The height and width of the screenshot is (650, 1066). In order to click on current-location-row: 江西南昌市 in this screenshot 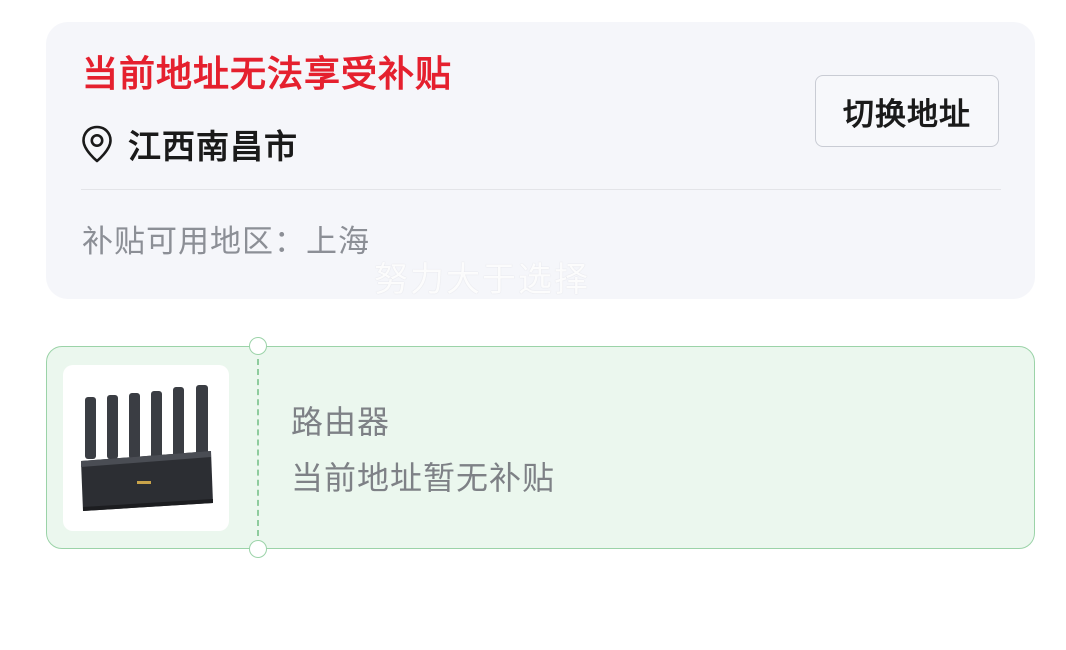, I will do `click(189, 144)`.